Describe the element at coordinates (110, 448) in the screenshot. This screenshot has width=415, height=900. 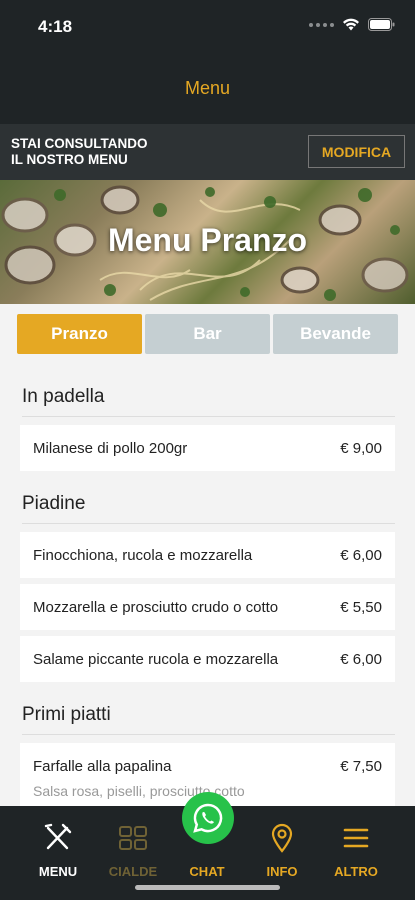
I see `item-name: Milanese di pollo 200gr` at that location.